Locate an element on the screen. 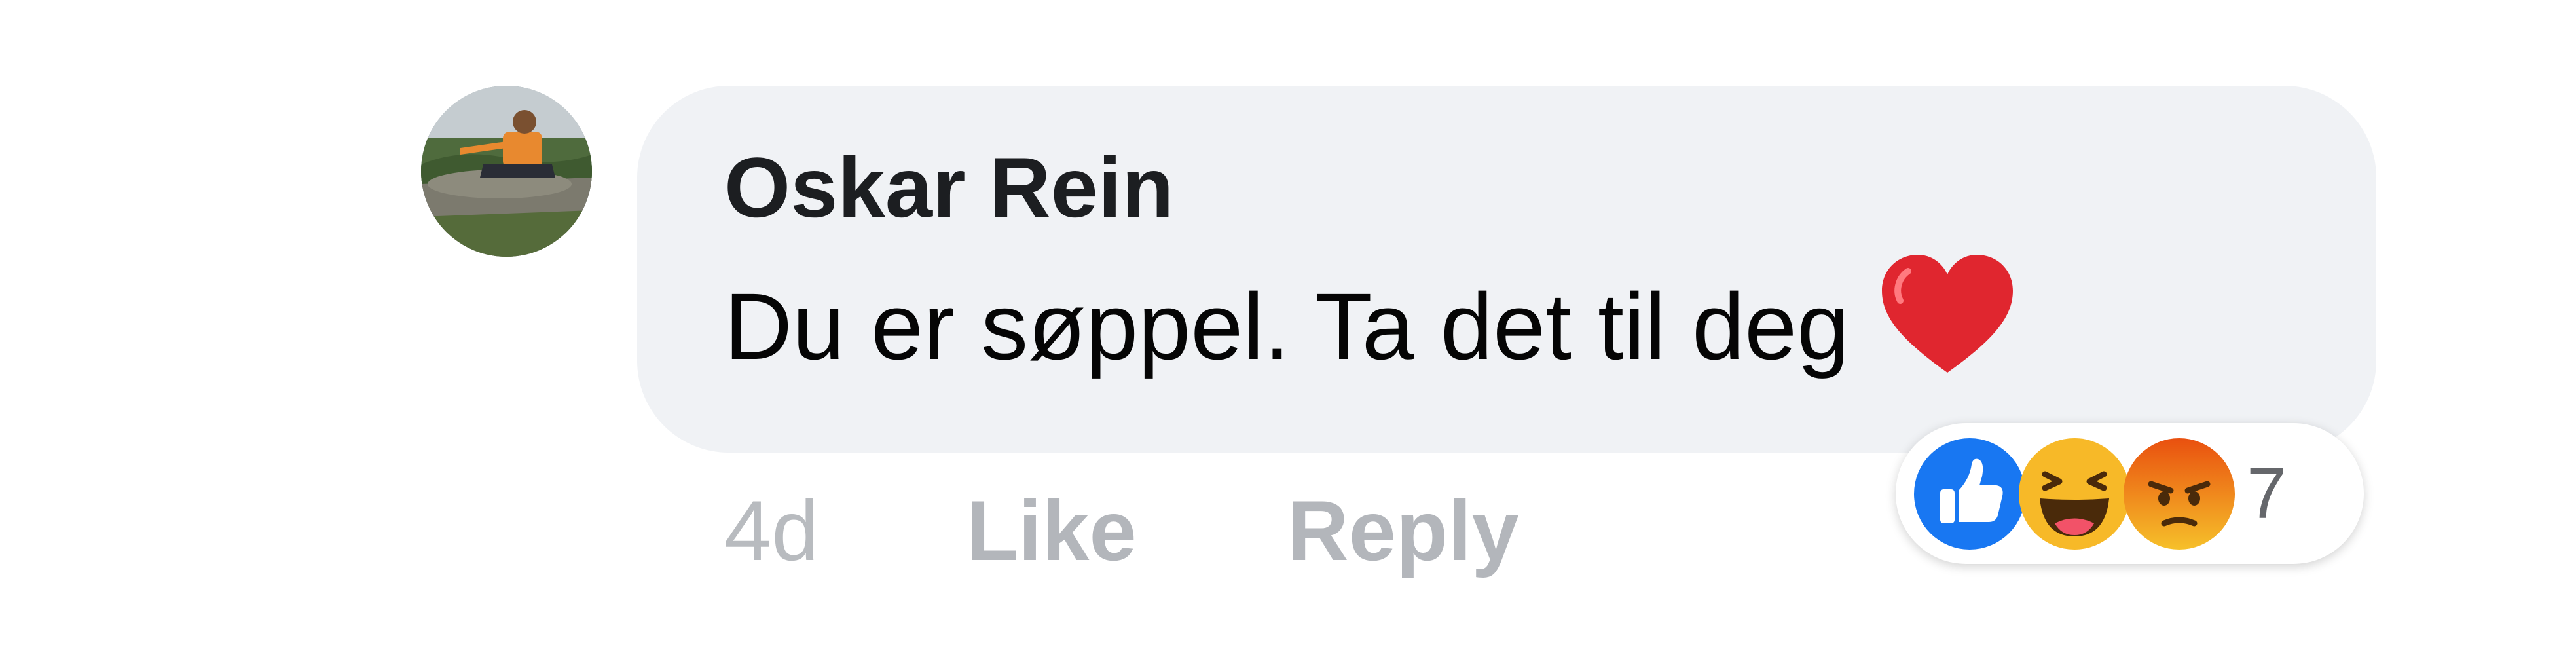  comment-author: Oskar Rein is located at coordinates (949, 187).